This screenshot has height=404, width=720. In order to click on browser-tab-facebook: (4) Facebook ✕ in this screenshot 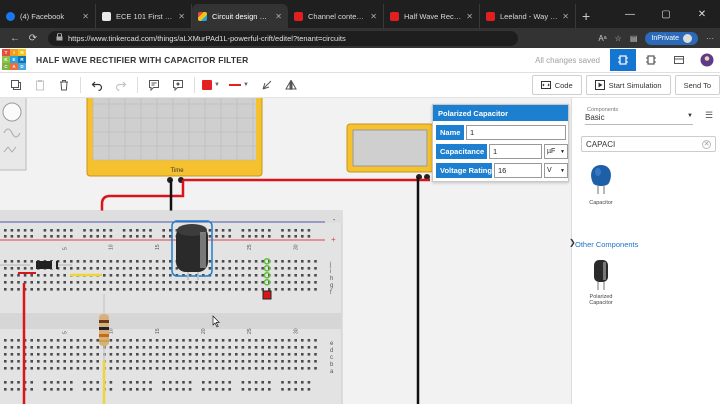, I will do `click(48, 16)`.